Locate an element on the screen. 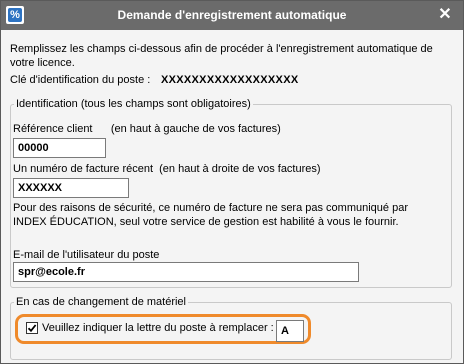 The height and width of the screenshot is (364, 464). window-title: Demande d'enregistrement automatique is located at coordinates (232, 15).